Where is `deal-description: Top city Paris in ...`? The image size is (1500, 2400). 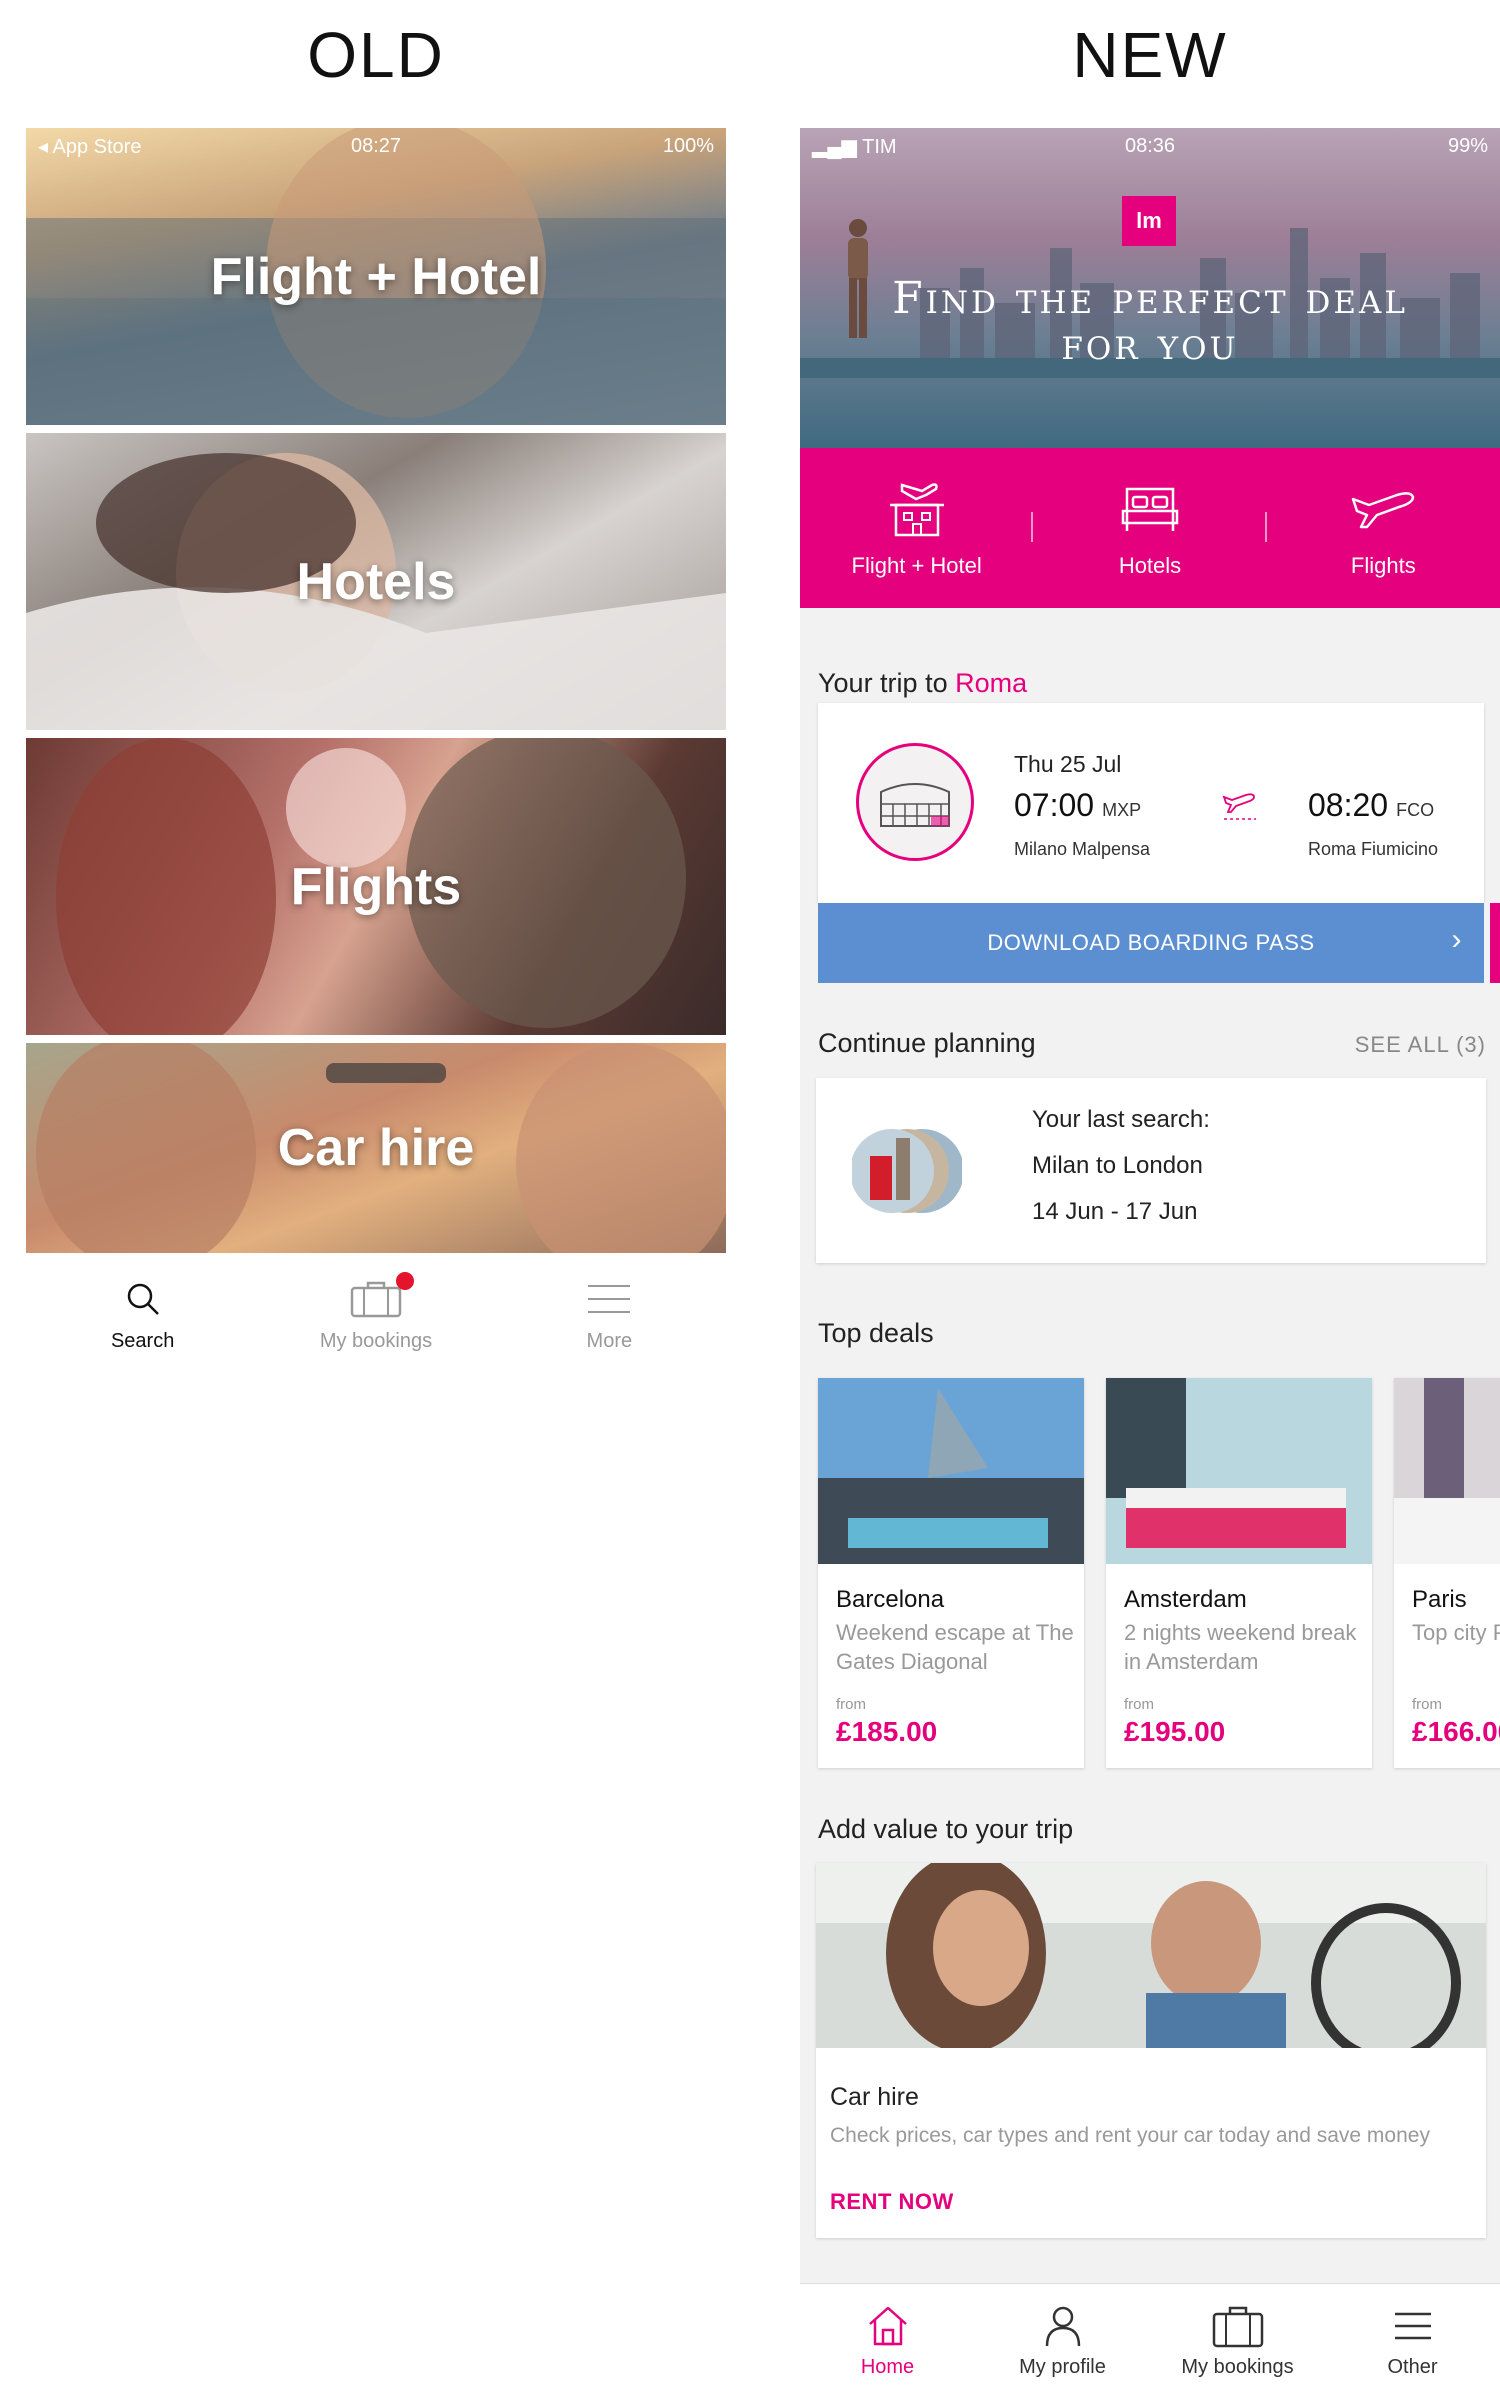
deal-description: Top city Paris in ... is located at coordinates (1456, 1632).